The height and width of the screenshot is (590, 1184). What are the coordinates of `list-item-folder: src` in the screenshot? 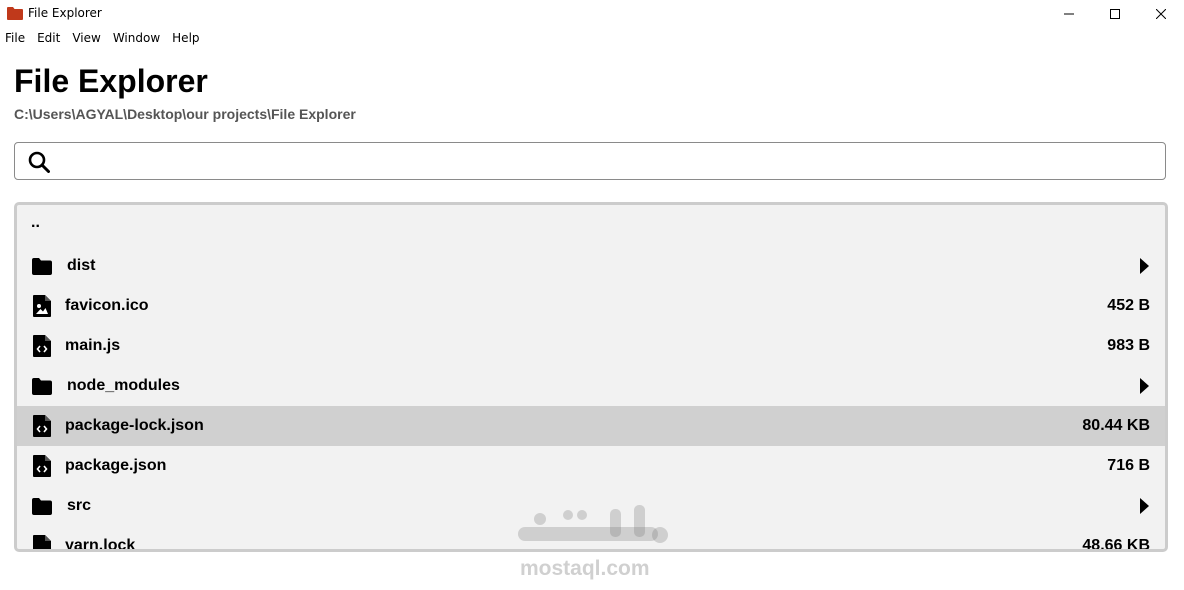 It's located at (591, 506).